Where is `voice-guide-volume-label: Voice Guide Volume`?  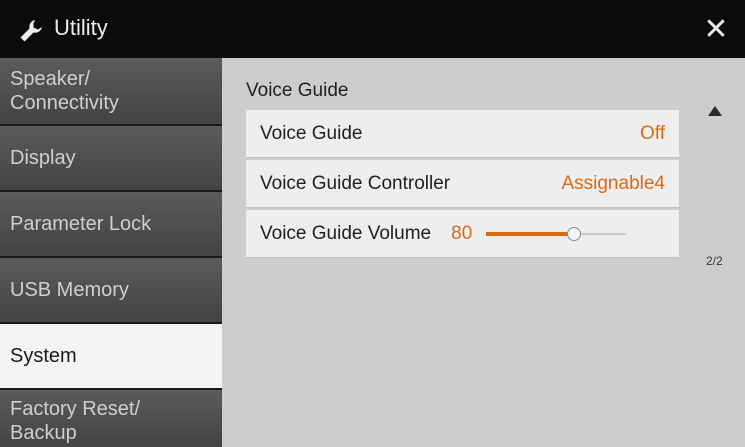 voice-guide-volume-label: Voice Guide Volume is located at coordinates (346, 233).